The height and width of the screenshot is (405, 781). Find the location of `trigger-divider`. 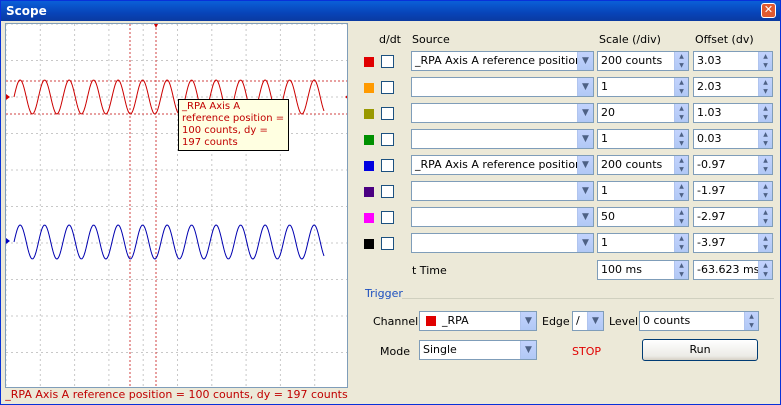

trigger-divider is located at coordinates (588, 298).